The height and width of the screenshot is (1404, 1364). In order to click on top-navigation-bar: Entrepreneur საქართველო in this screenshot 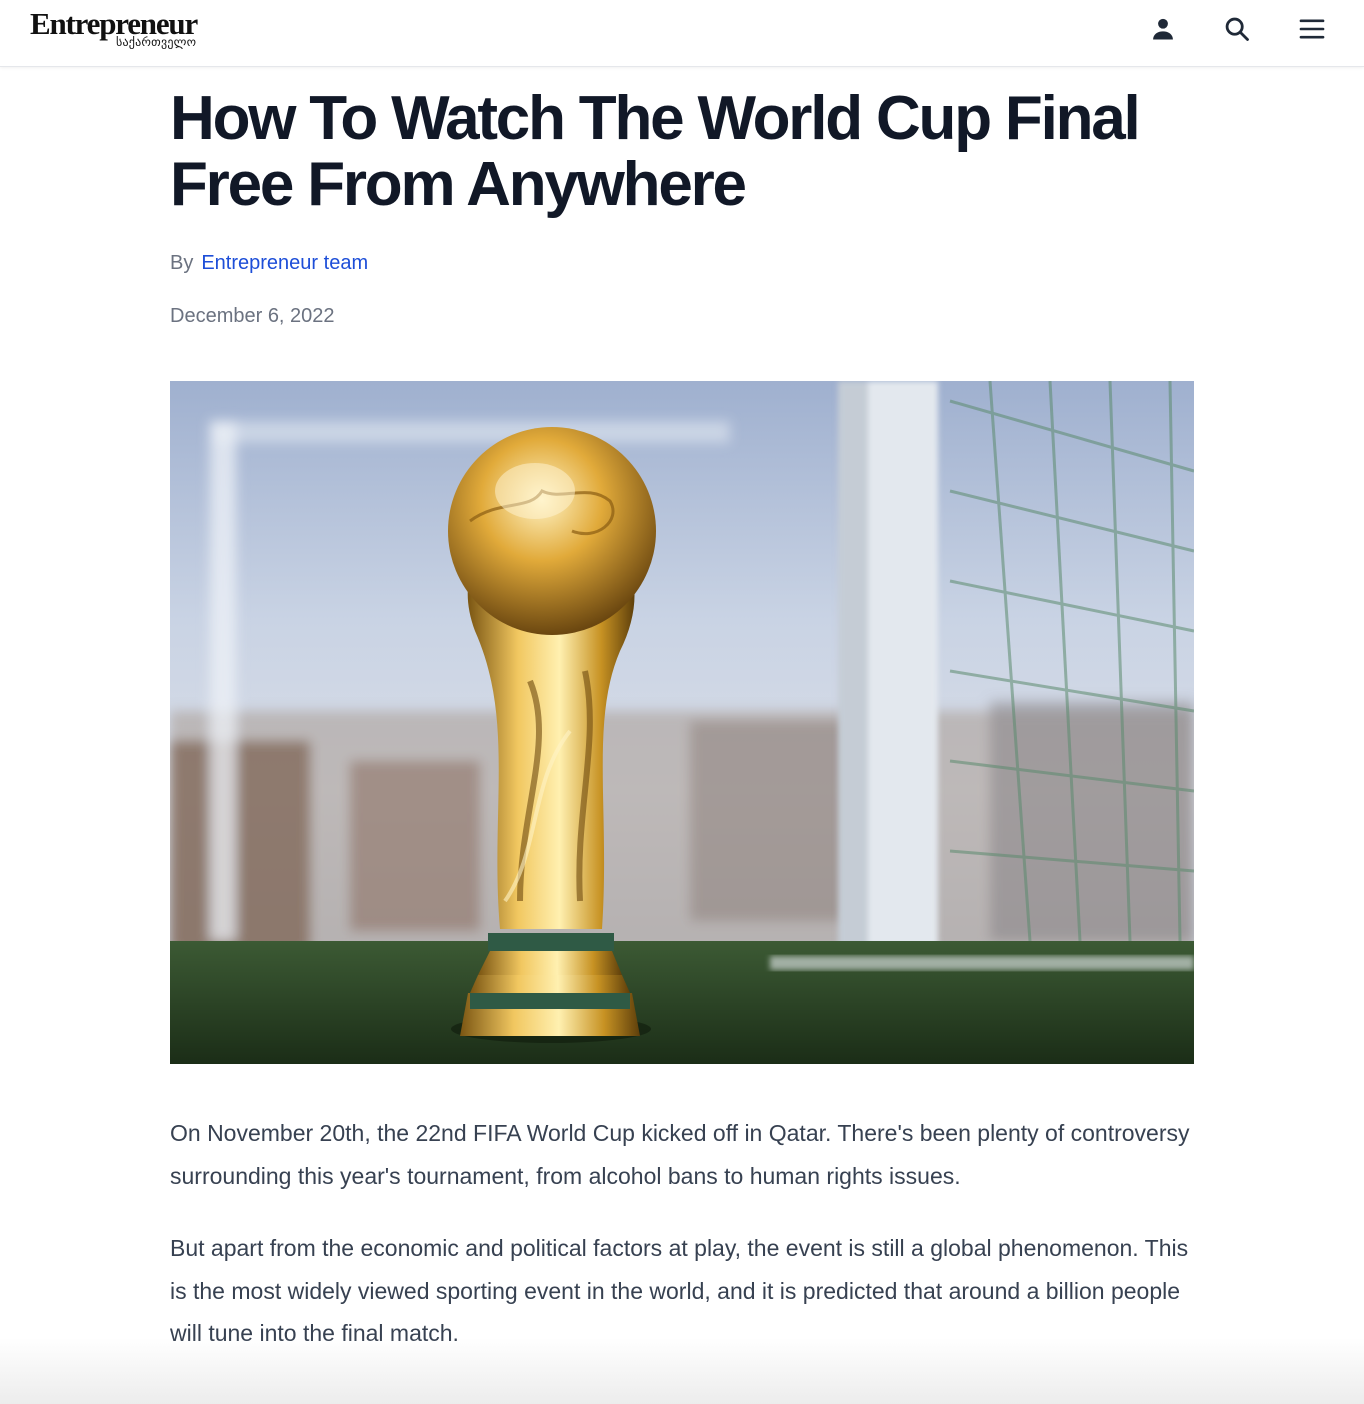, I will do `click(682, 33)`.